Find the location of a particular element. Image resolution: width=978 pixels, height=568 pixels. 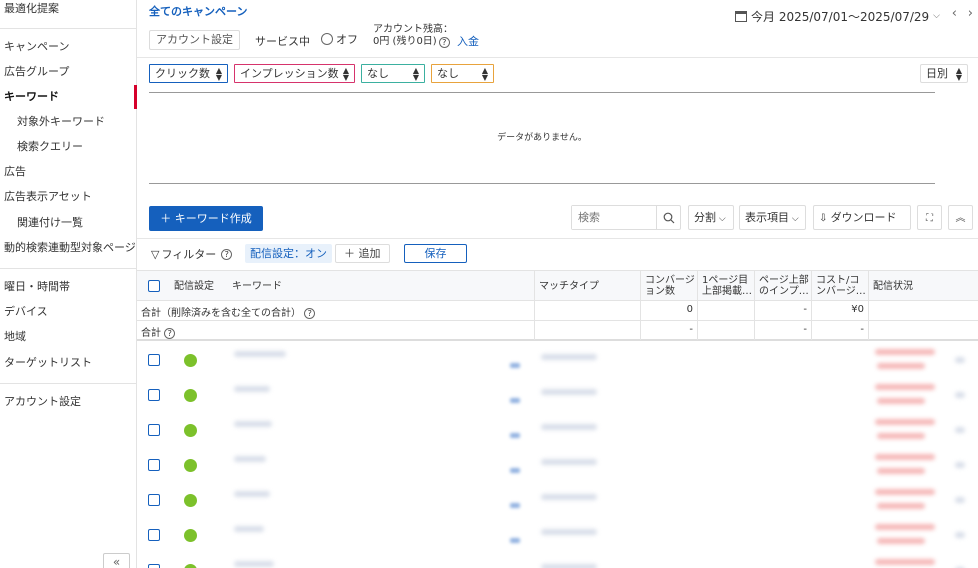

add-filter-button: ＋ 追加 is located at coordinates (362, 253).